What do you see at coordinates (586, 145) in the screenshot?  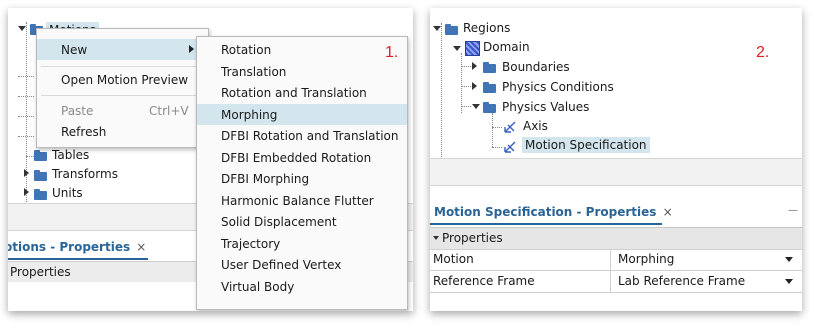 I see `tree-item-motion-specification: Motion Specification` at bounding box center [586, 145].